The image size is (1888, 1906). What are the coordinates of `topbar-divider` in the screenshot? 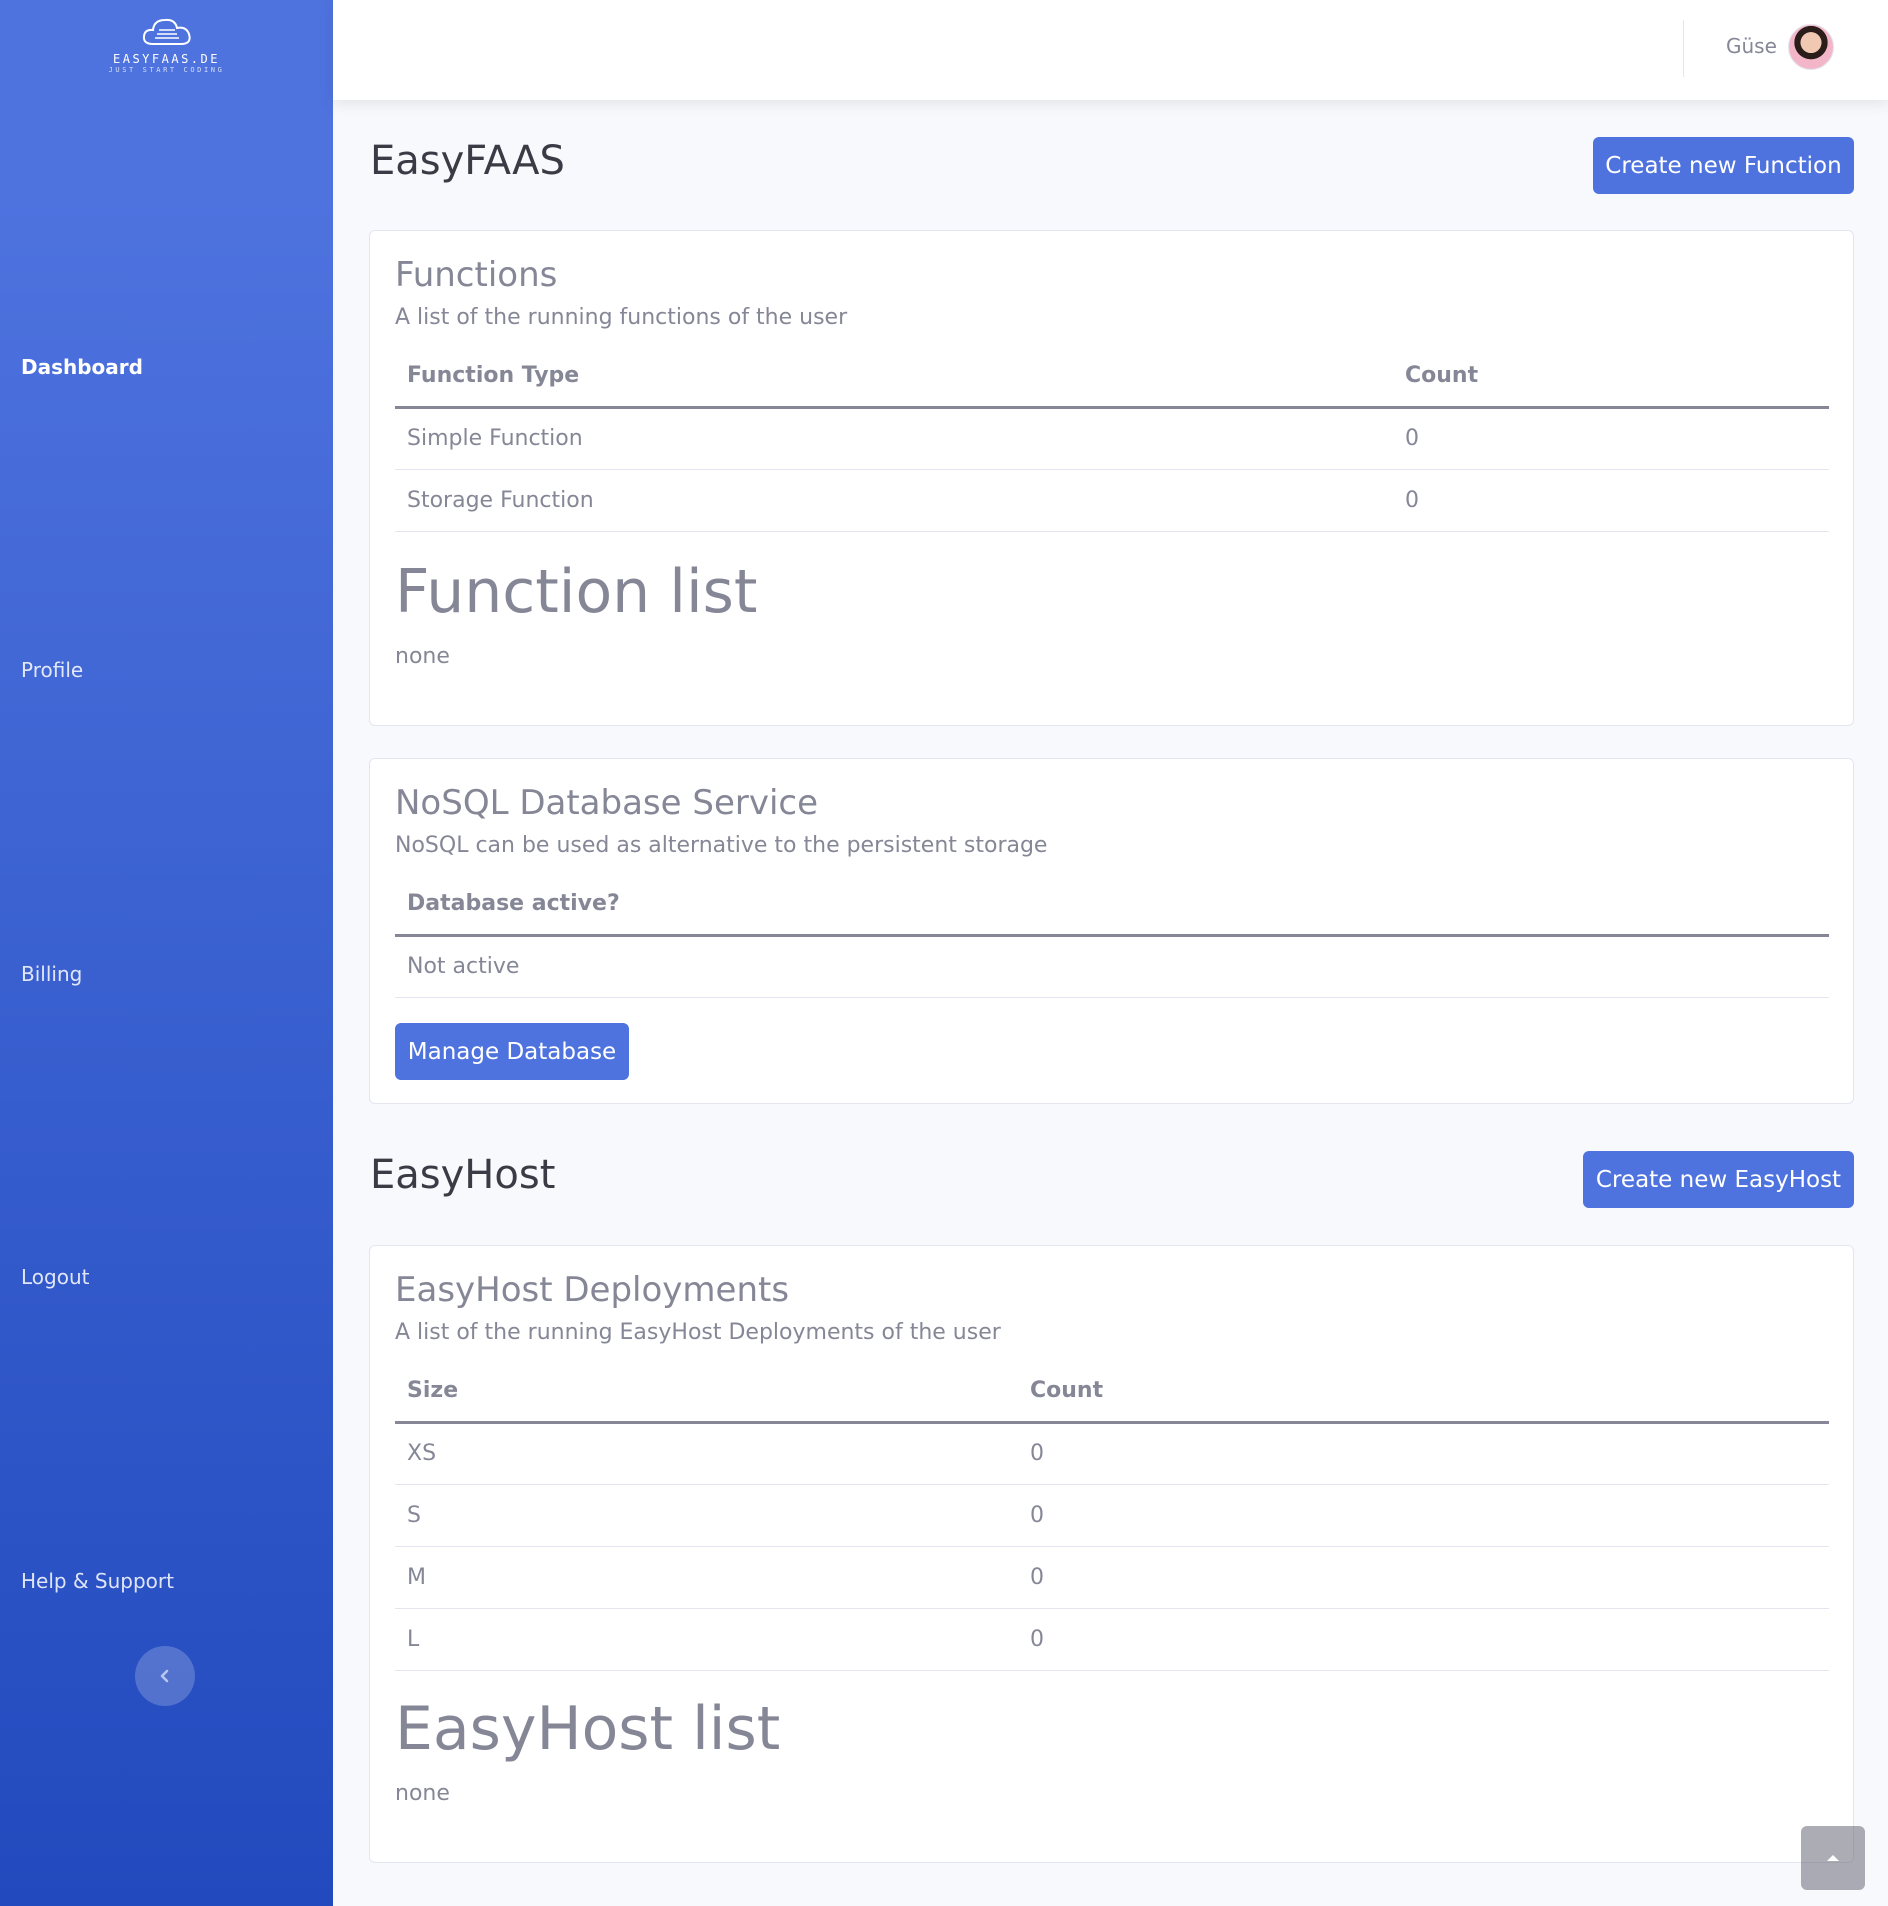 It's located at (1683, 48).